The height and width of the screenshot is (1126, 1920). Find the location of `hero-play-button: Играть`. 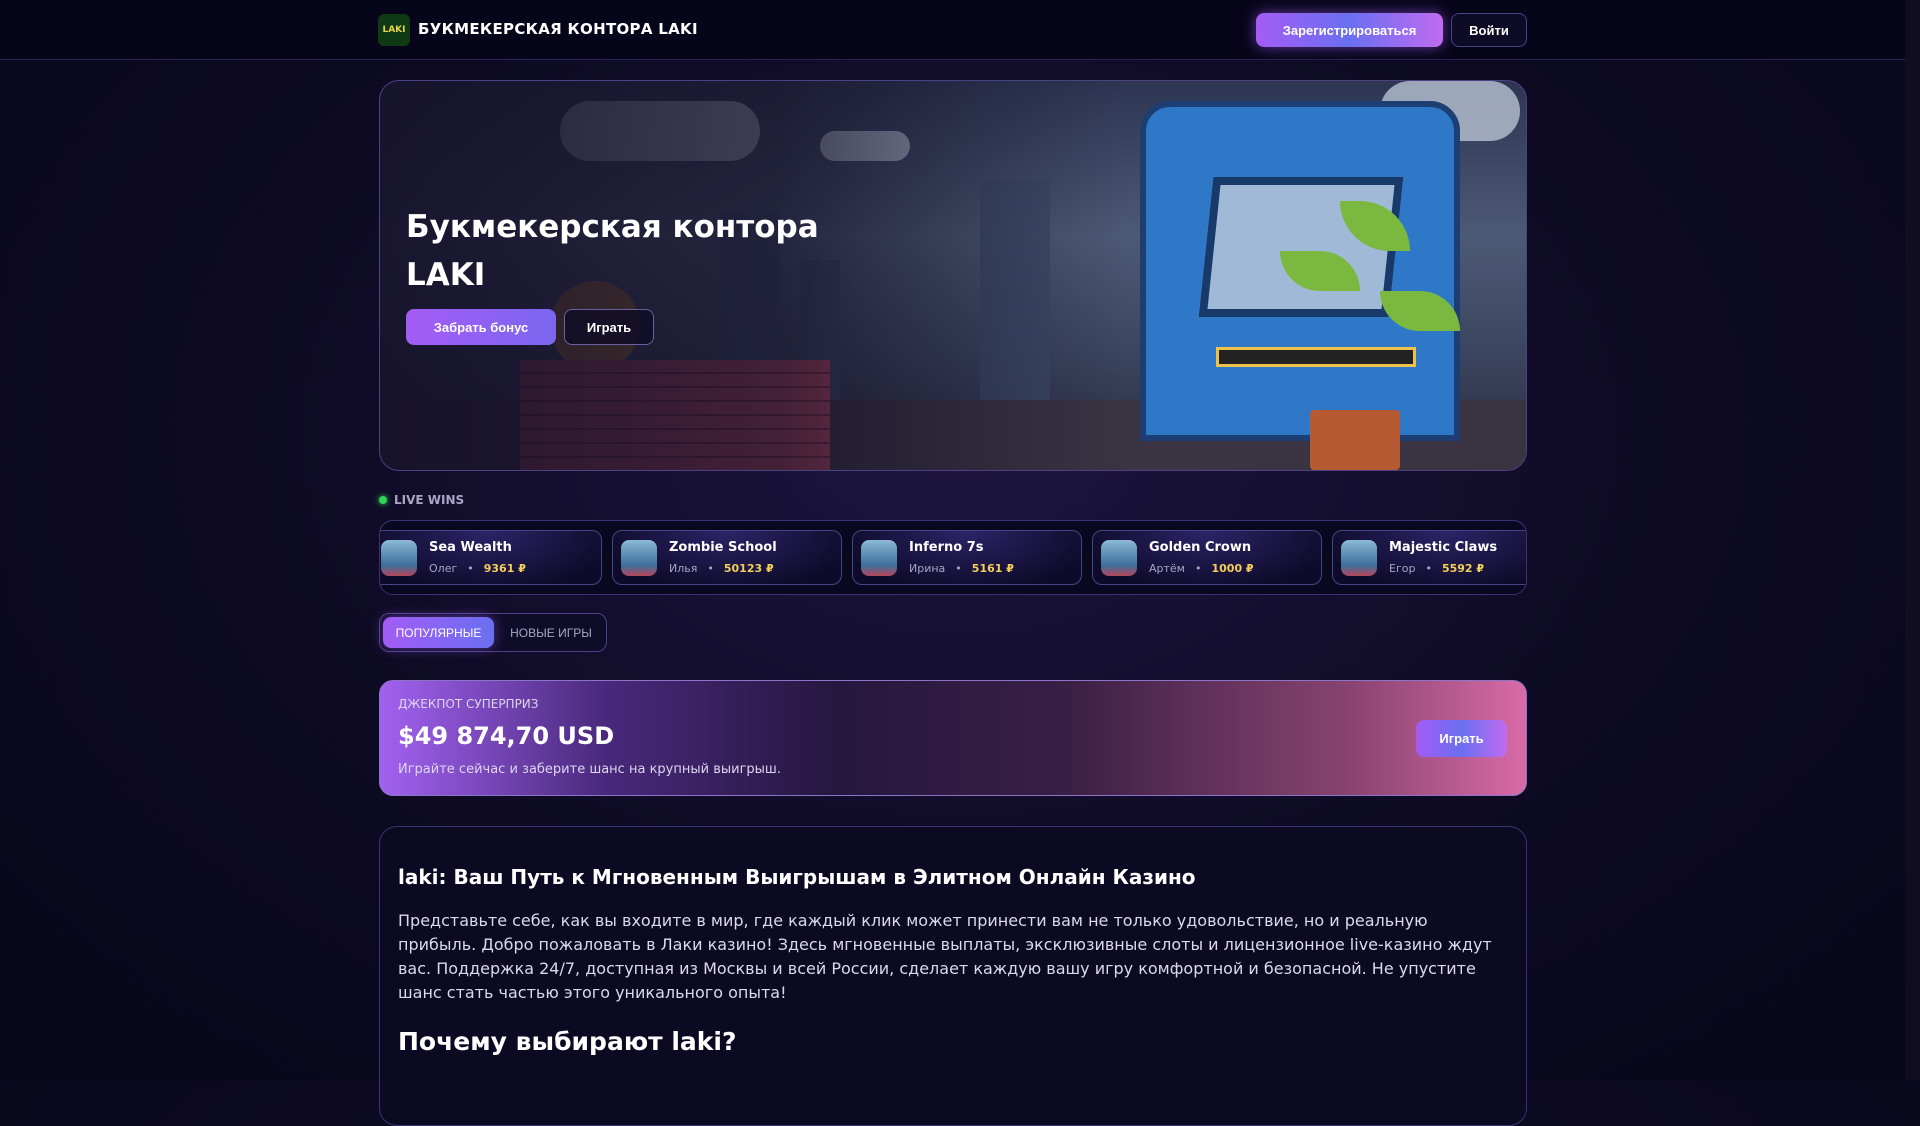

hero-play-button: Играть is located at coordinates (609, 327).